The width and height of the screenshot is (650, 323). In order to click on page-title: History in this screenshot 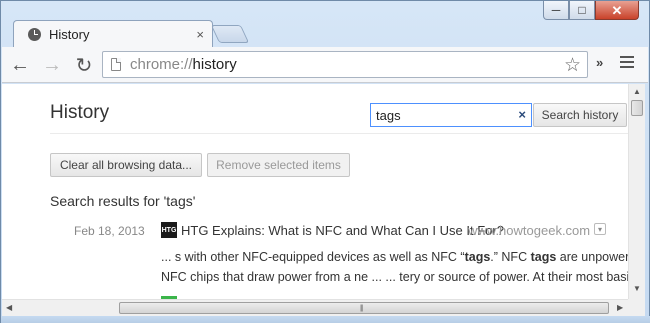, I will do `click(80, 112)`.